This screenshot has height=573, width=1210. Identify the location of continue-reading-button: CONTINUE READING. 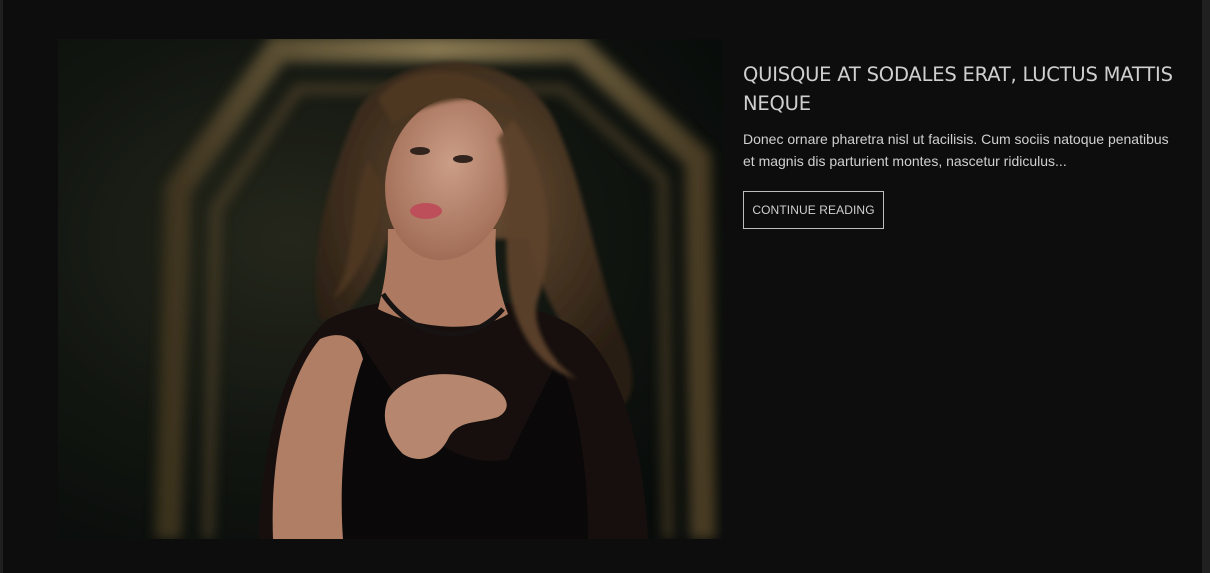
(813, 210).